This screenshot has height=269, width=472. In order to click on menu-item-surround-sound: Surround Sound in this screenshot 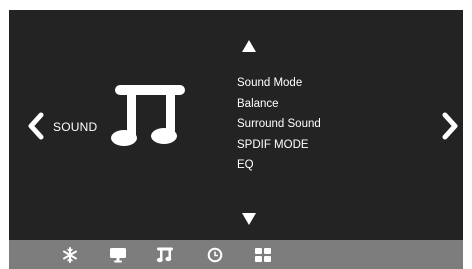, I will do `click(279, 124)`.